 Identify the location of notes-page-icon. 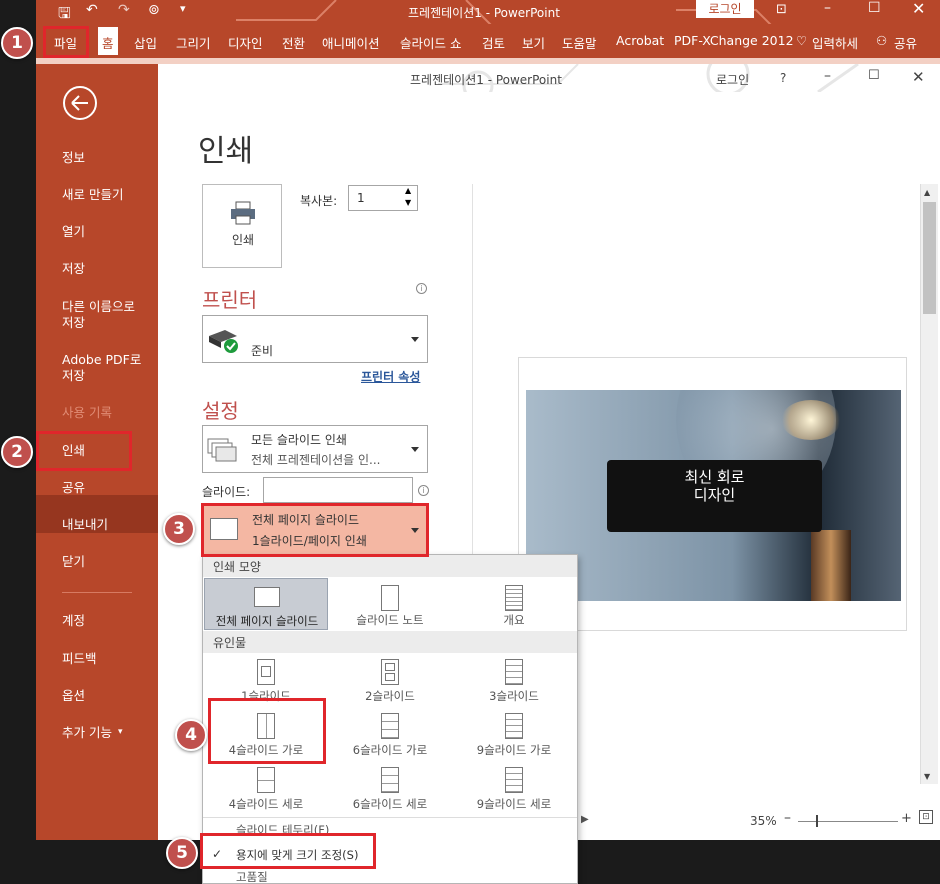
(390, 598).